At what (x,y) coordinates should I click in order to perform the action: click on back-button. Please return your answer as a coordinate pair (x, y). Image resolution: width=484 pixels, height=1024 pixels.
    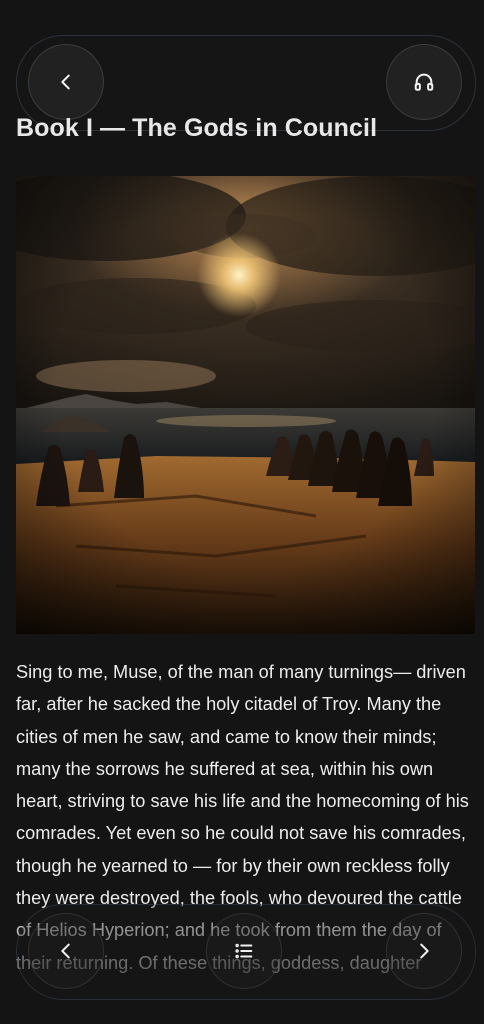
    Looking at the image, I should click on (66, 82).